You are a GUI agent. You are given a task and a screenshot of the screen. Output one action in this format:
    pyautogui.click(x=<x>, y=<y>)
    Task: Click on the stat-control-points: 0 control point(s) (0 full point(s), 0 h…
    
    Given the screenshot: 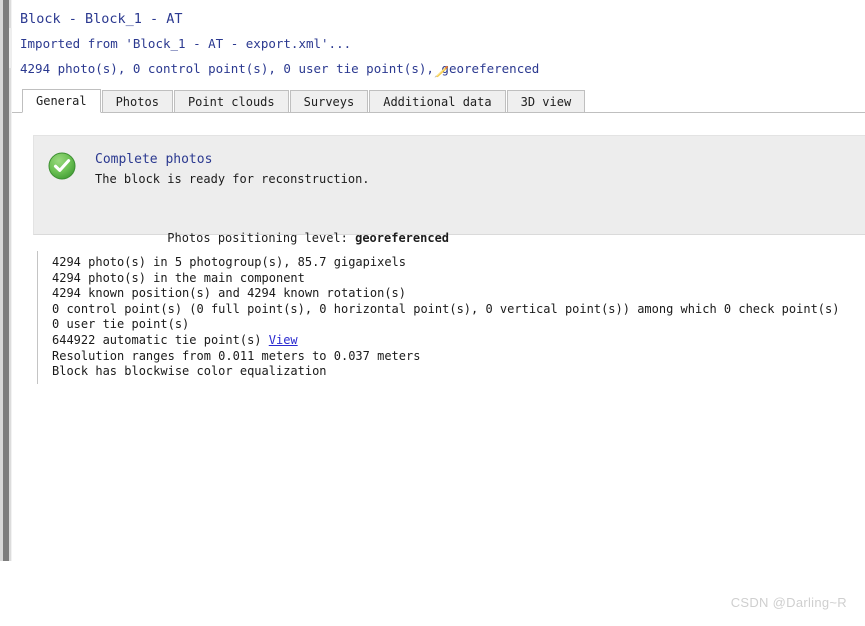 What is the action you would take?
    pyautogui.click(x=446, y=308)
    